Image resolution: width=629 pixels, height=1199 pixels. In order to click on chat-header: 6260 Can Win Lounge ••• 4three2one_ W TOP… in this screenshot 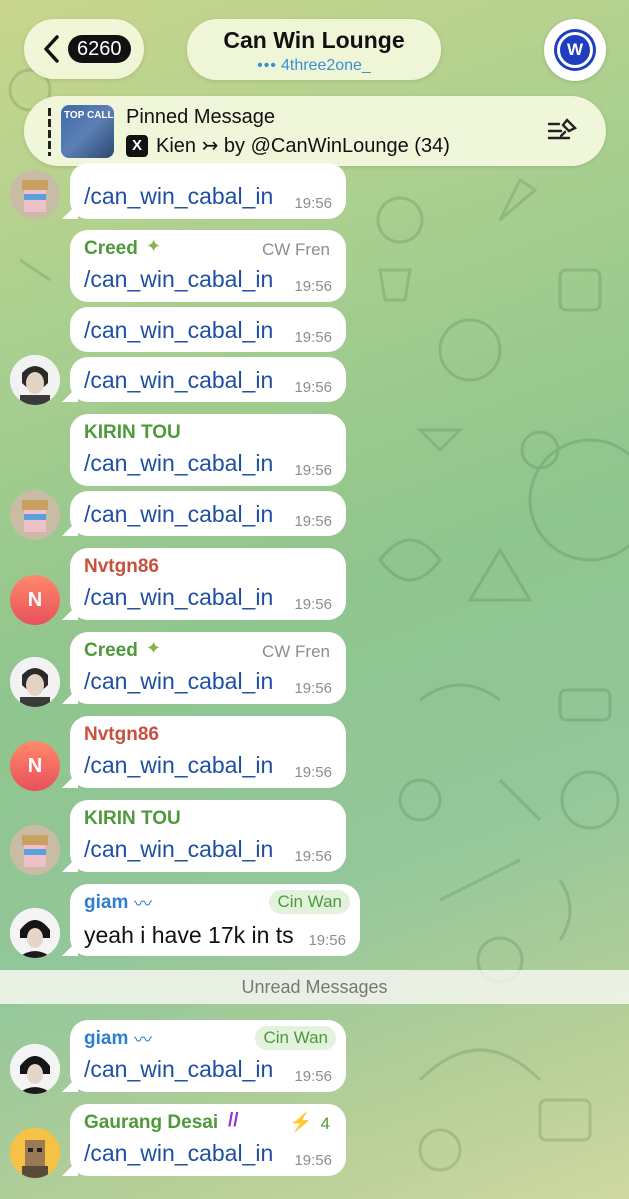, I will do `click(314, 85)`.